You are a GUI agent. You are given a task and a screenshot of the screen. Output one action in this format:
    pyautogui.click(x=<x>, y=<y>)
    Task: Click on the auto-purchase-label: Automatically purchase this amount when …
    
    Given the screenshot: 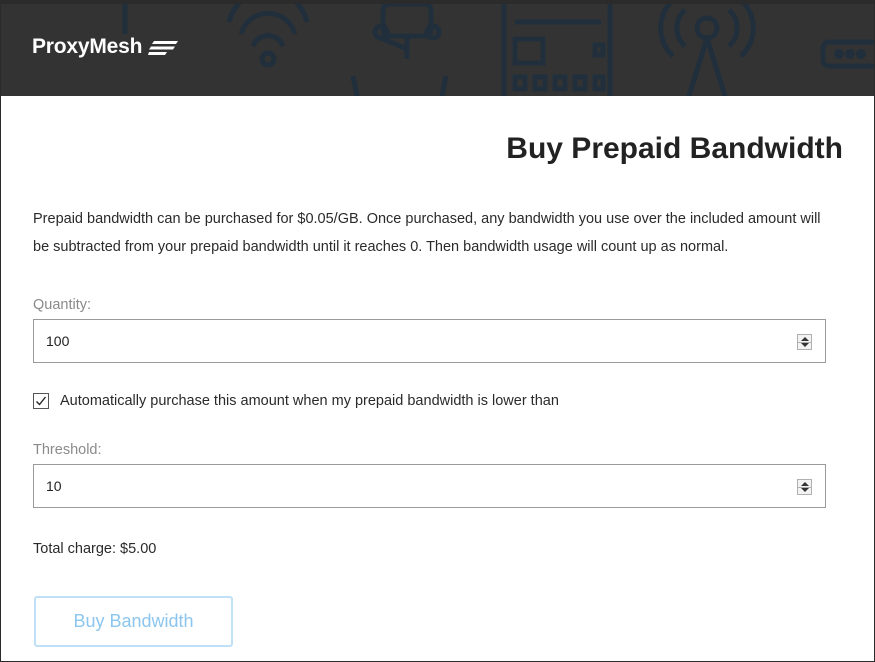 What is the action you would take?
    pyautogui.click(x=309, y=401)
    